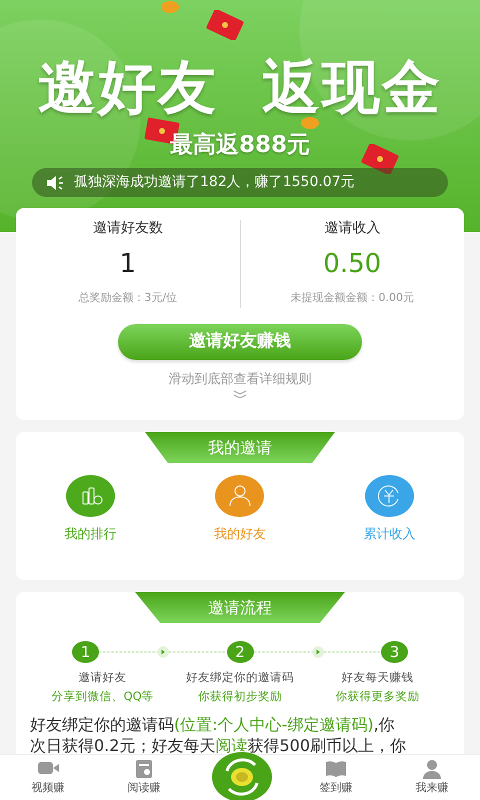  Describe the element at coordinates (239, 677) in the screenshot. I see `step-title: 好友绑定你的邀请码` at that location.